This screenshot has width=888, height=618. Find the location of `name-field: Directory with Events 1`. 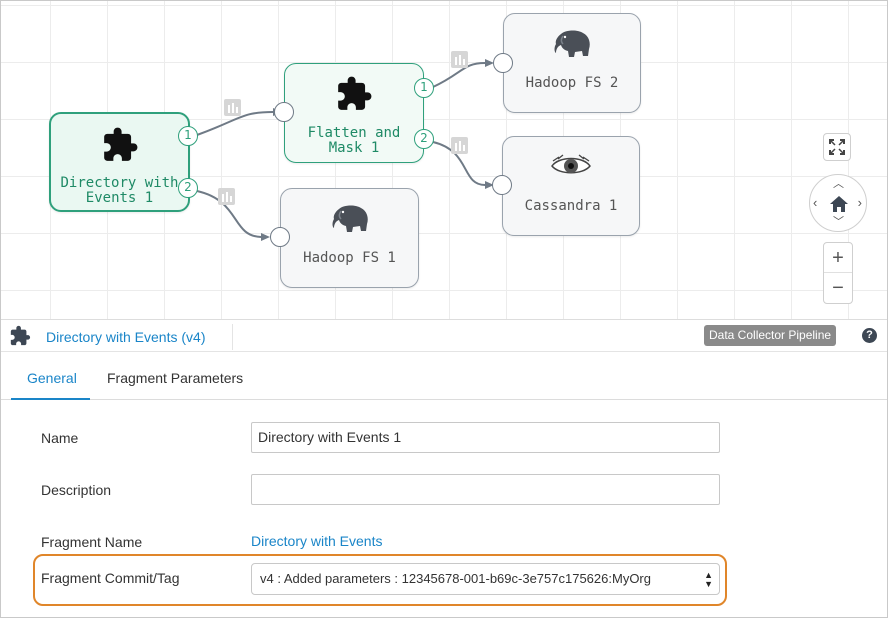

name-field: Directory with Events 1 is located at coordinates (485, 437).